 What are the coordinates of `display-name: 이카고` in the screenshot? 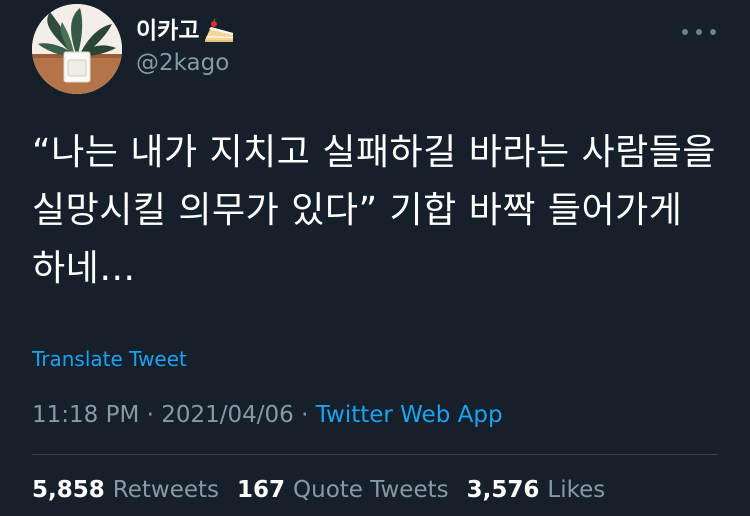 It's located at (167, 31).